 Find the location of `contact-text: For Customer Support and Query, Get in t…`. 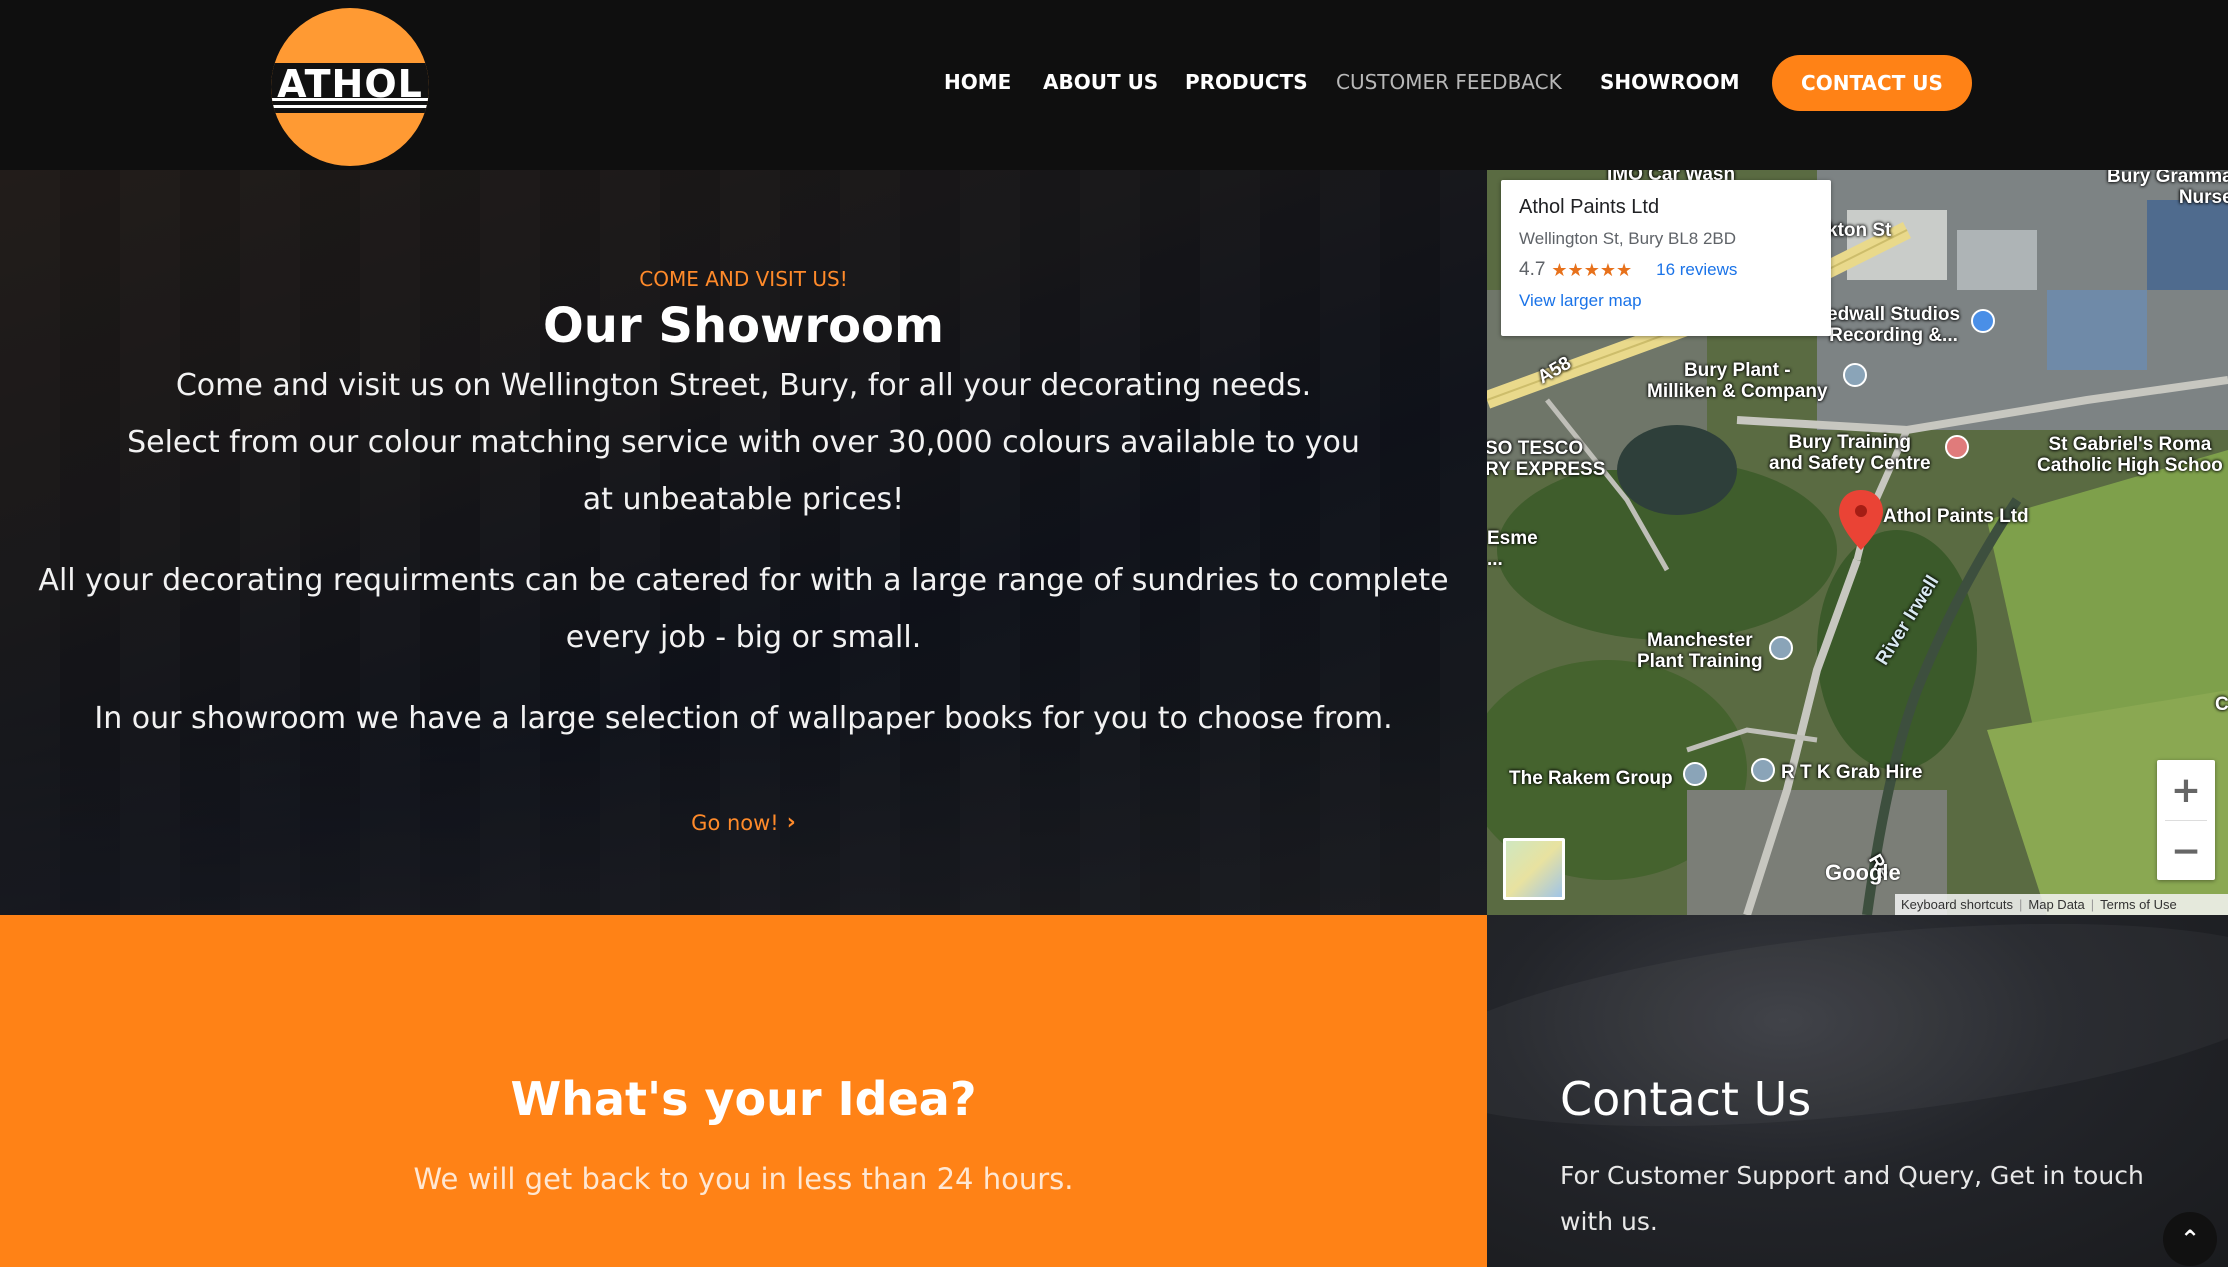

contact-text: For Customer Support and Query, Get in t… is located at coordinates (1852, 1198).